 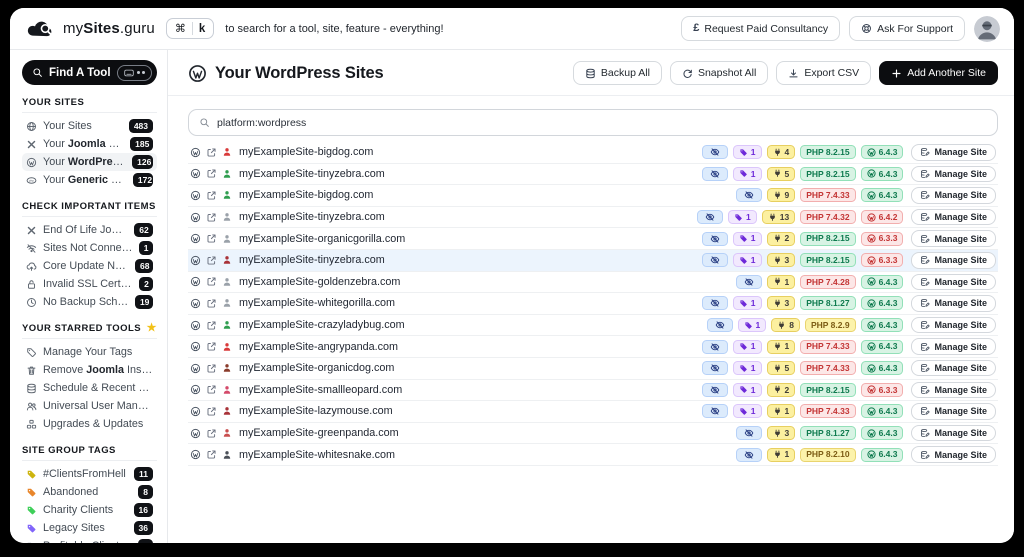 I want to click on sidebar-item: Schedule & Recent Backups, so click(x=89, y=388).